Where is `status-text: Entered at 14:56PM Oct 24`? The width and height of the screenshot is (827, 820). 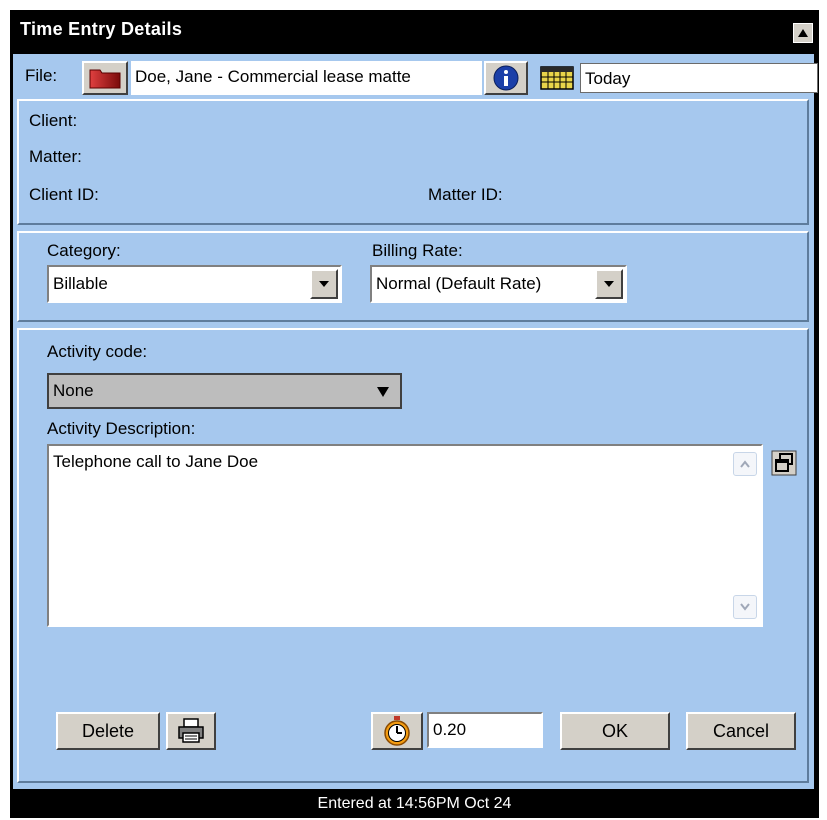
status-text: Entered at 14:56PM Oct 24 is located at coordinates (414, 803).